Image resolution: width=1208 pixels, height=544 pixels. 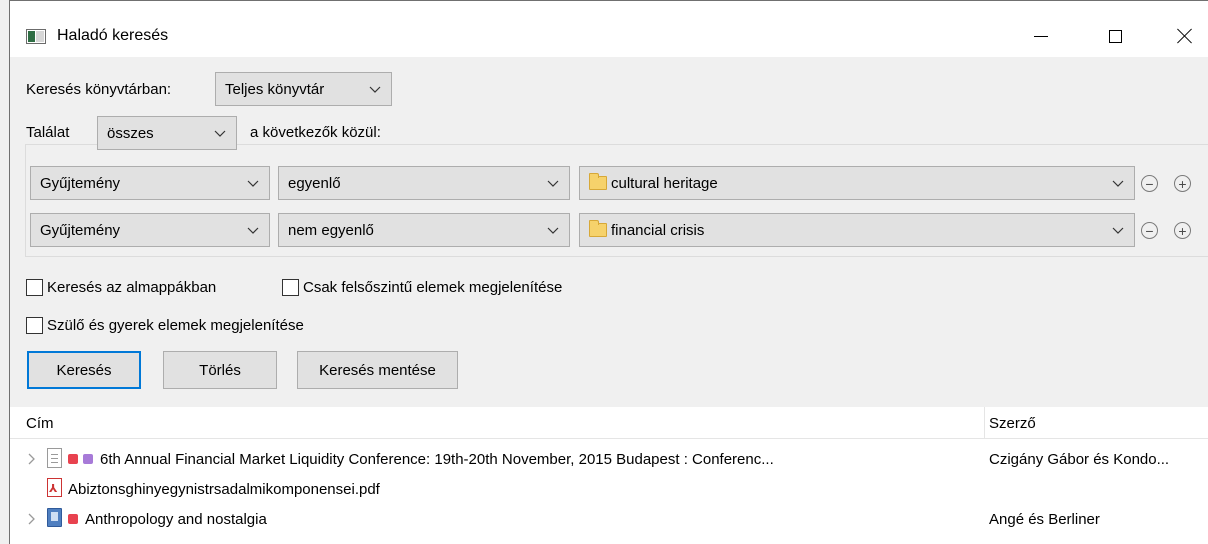 What do you see at coordinates (424, 183) in the screenshot?
I see `condition-operator-select: egyenlő` at bounding box center [424, 183].